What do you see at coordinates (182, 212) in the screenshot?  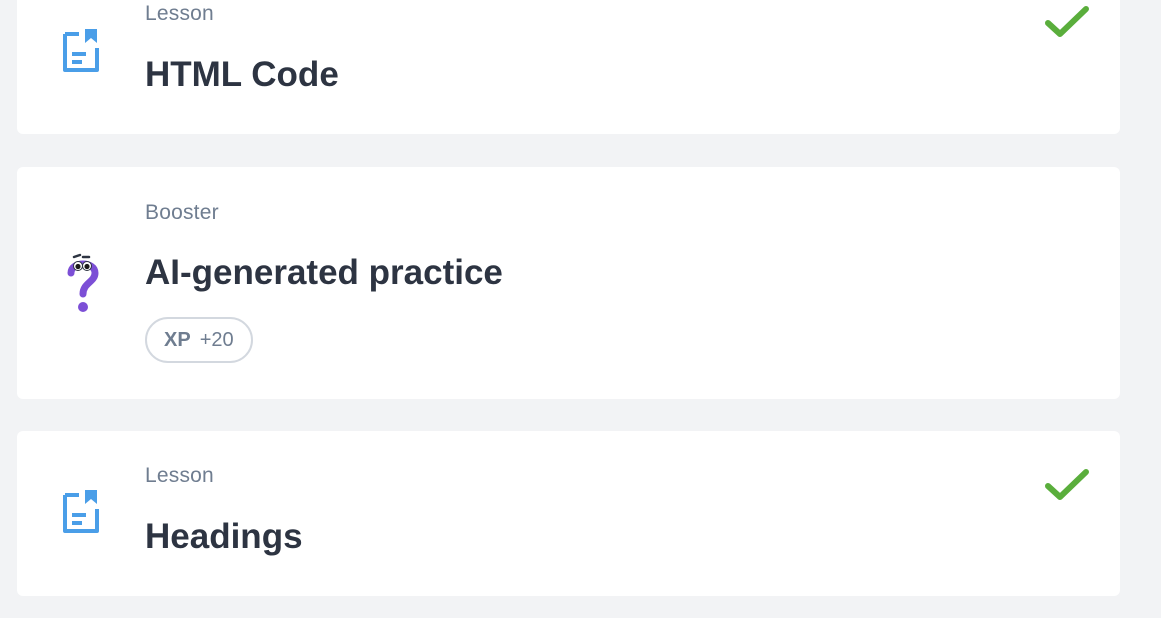 I see `item-type-label: Booster` at bounding box center [182, 212].